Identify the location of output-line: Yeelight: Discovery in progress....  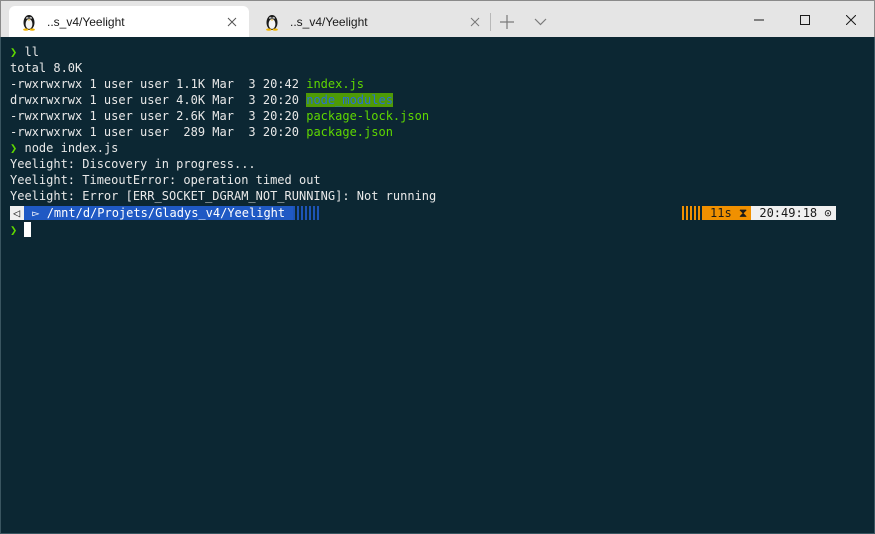
(133, 164).